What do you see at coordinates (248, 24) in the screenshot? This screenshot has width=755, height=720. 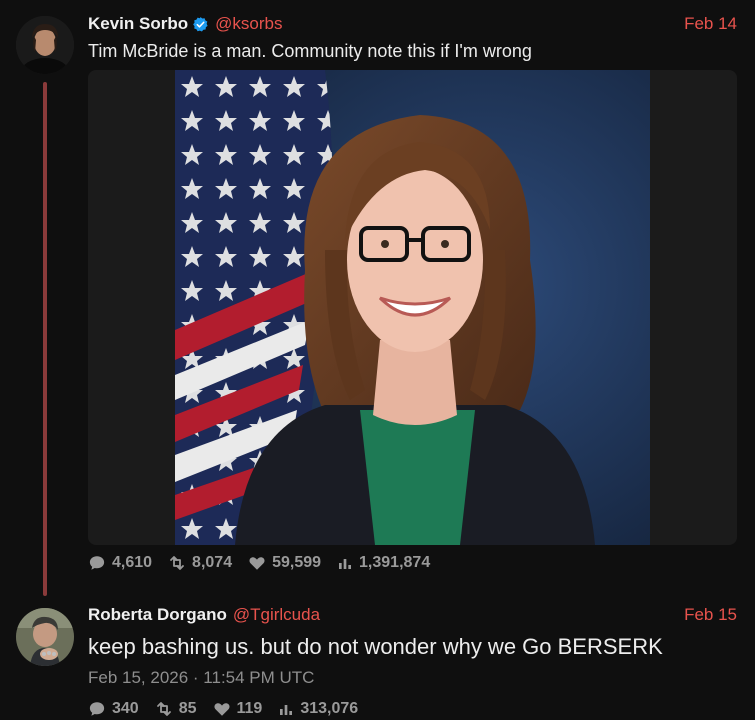 I see `author-handle: @ksorbs` at bounding box center [248, 24].